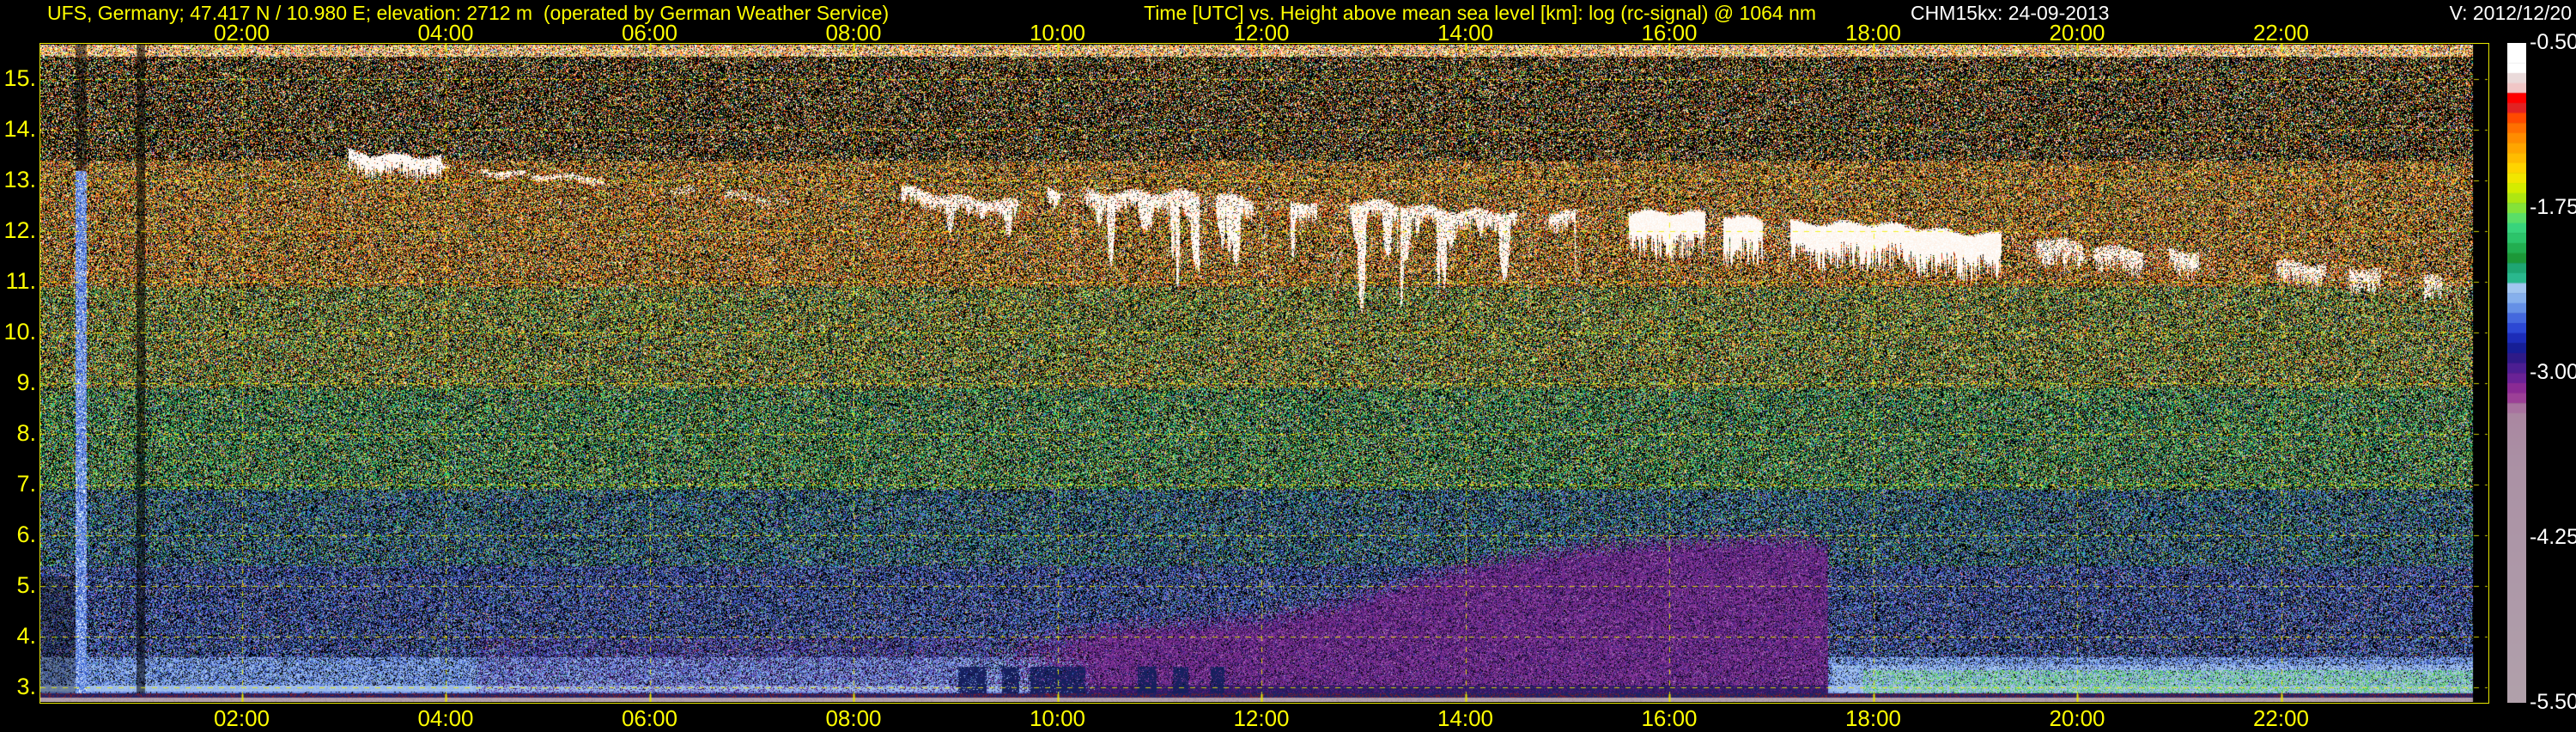 This screenshot has width=2576, height=732. Describe the element at coordinates (19, 230) in the screenshot. I see `height-tick-label: 12.` at that location.